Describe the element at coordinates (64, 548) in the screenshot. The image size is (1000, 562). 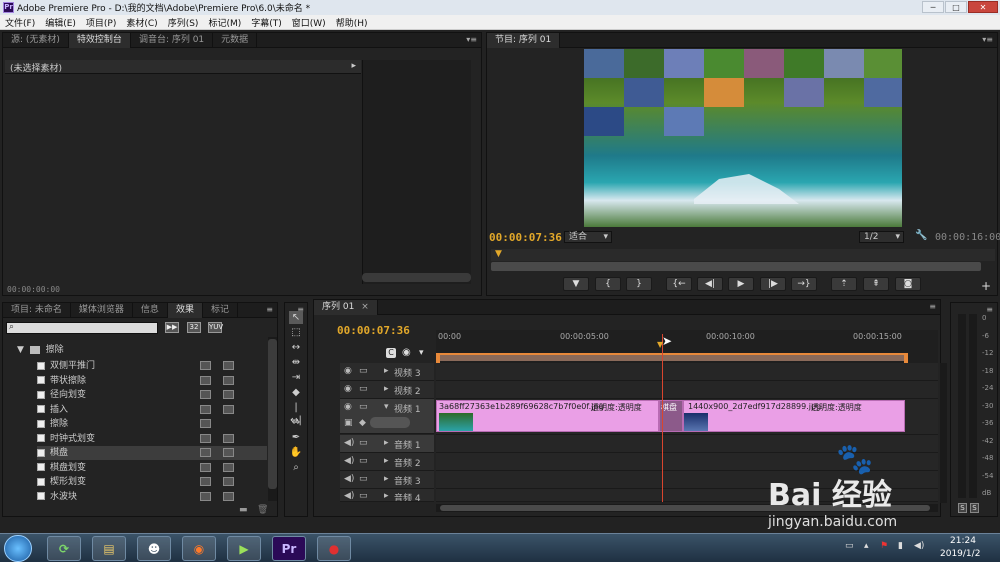
I see `360-browser-icon: ⟳` at that location.